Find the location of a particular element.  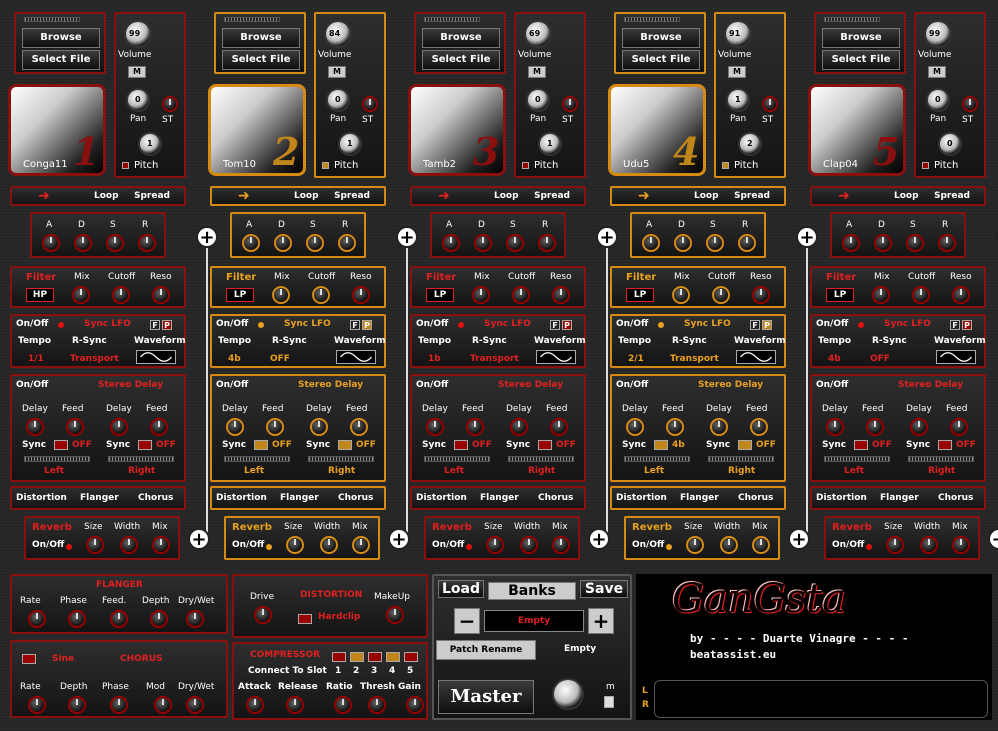

compressor-slot-1-toggle is located at coordinates (339, 657).